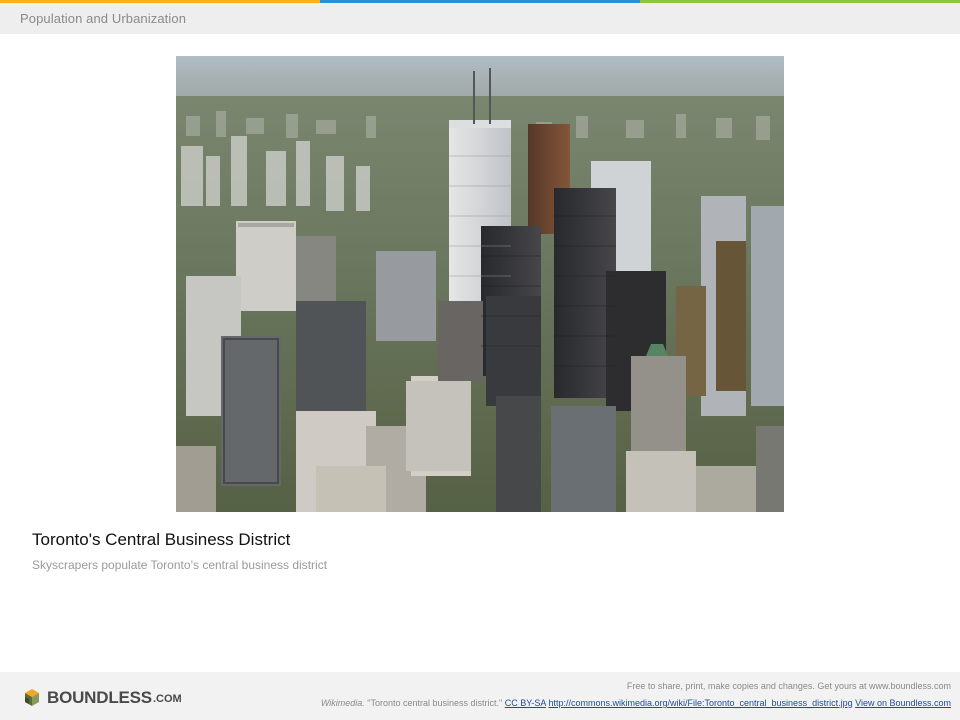 This screenshot has height=720, width=960. I want to click on boundless-logo: BOUNDLESS .COM, so click(102, 698).